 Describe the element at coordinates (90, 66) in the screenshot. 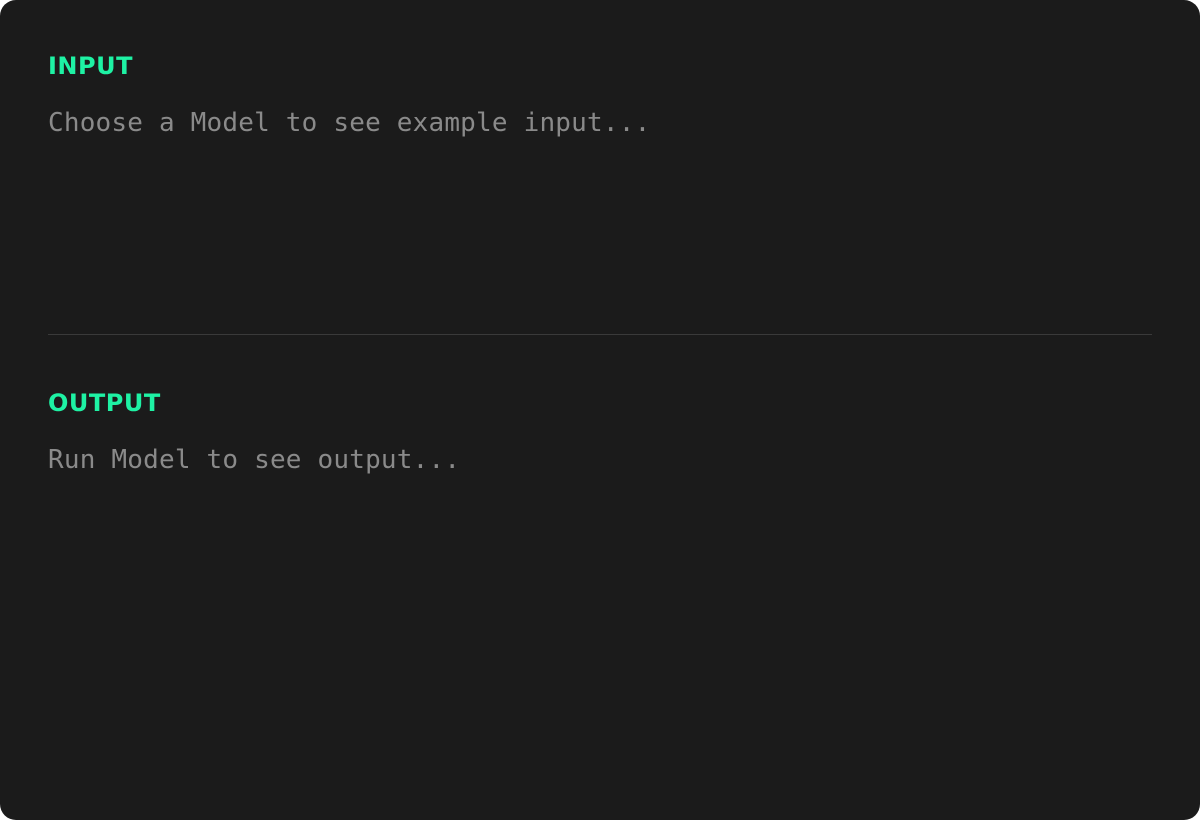

I see `input-heading: INPUT` at that location.